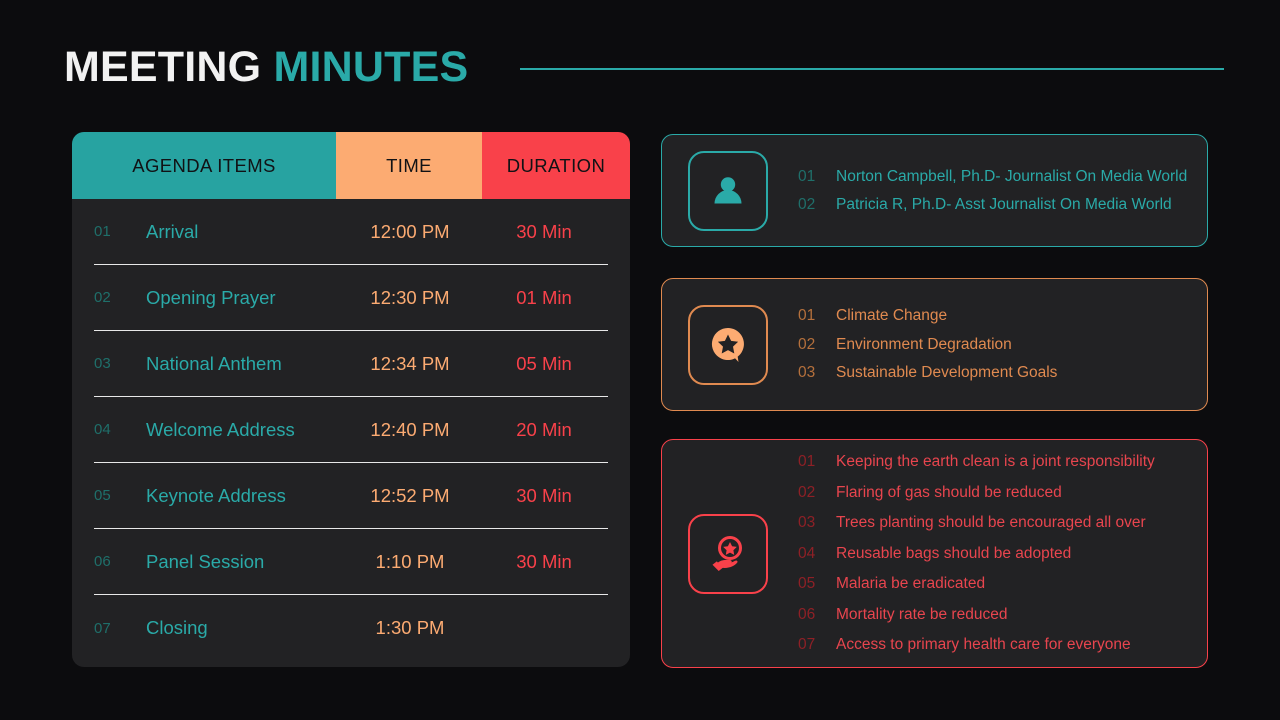 The image size is (1280, 720). Describe the element at coordinates (351, 364) in the screenshot. I see `table-row: 03 National Anthem 12:34 PM 05 Min` at that location.